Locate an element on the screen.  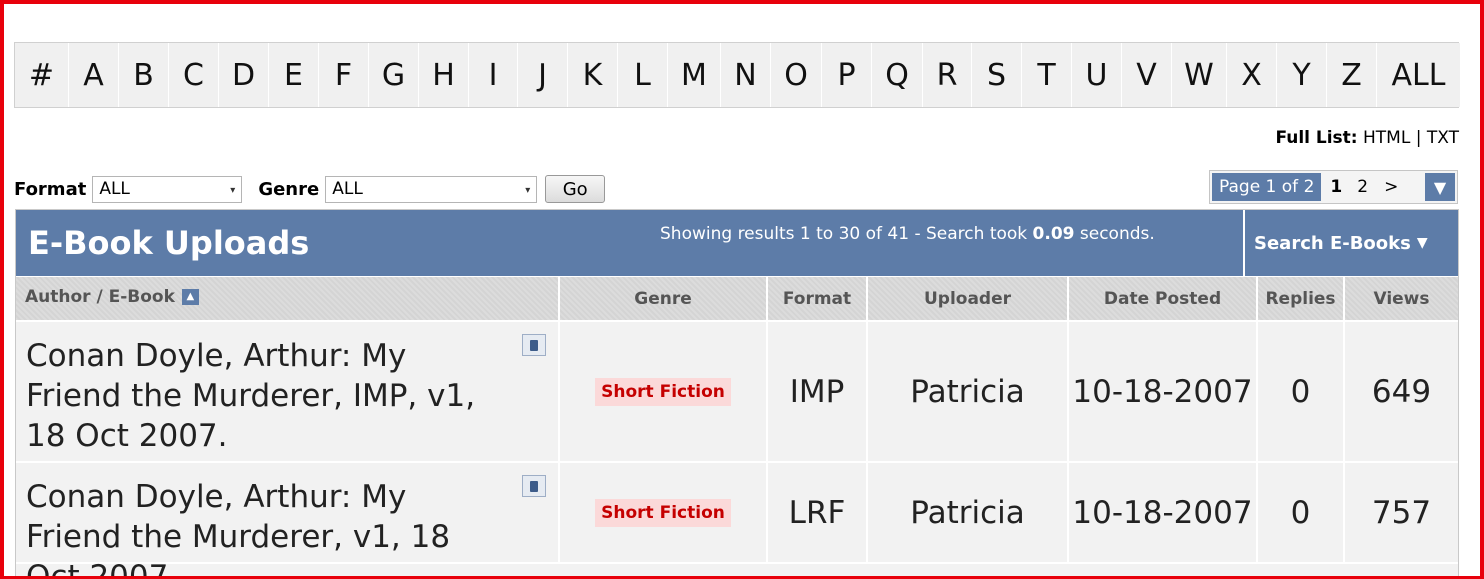
letter-link: L is located at coordinates (643, 75).